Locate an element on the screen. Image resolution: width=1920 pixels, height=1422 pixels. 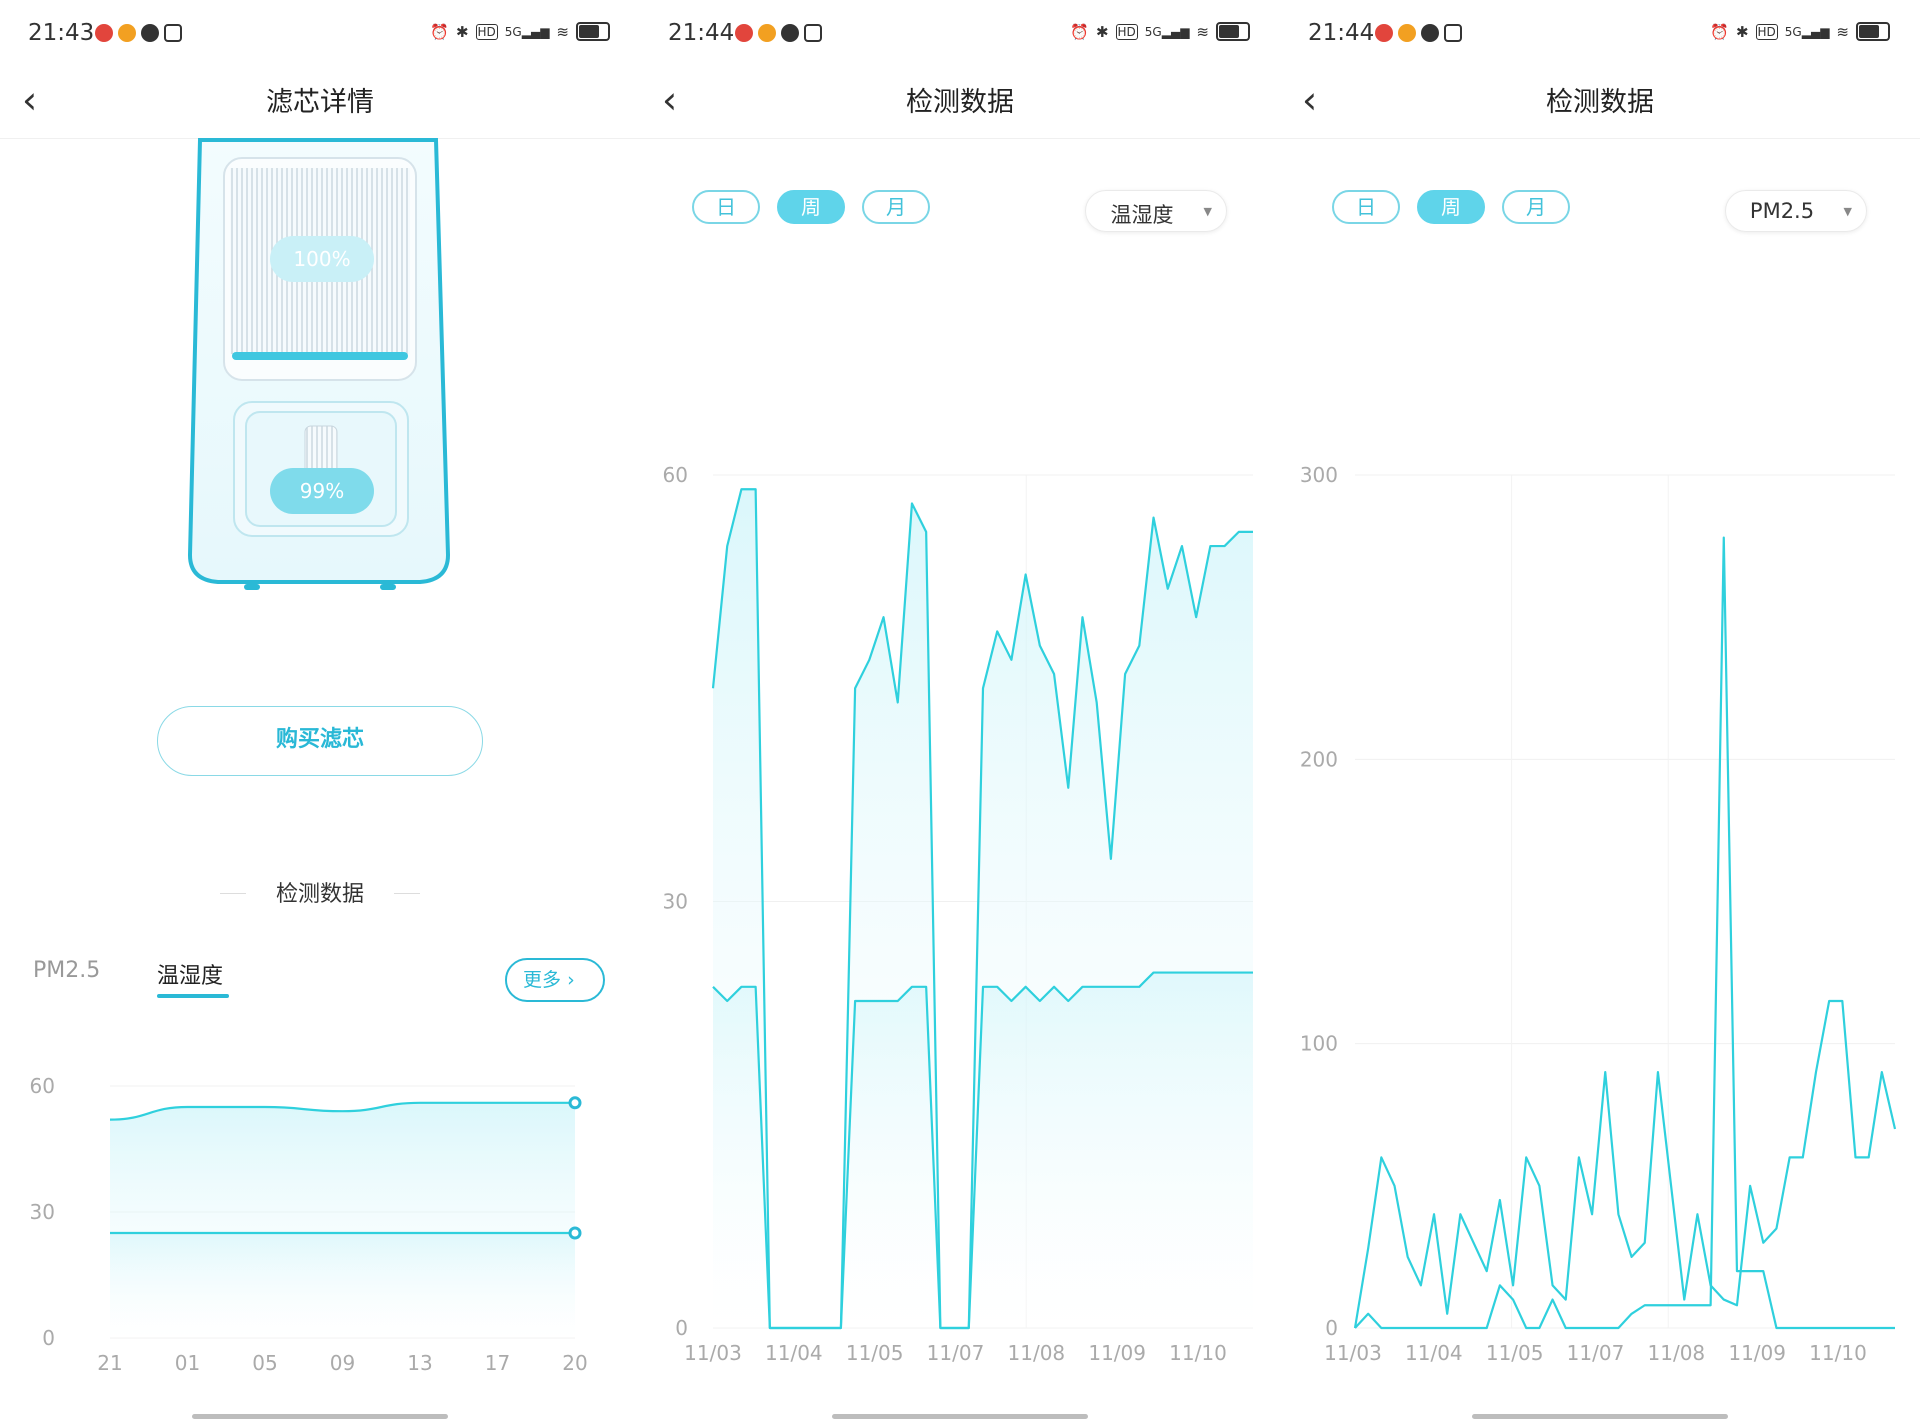
x-tick-label: 21 is located at coordinates (109, 1363).